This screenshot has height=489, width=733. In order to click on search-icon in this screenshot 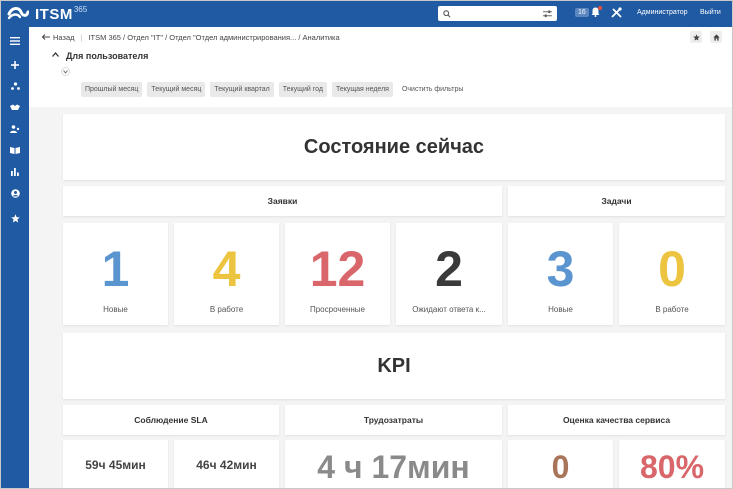, I will do `click(447, 13)`.